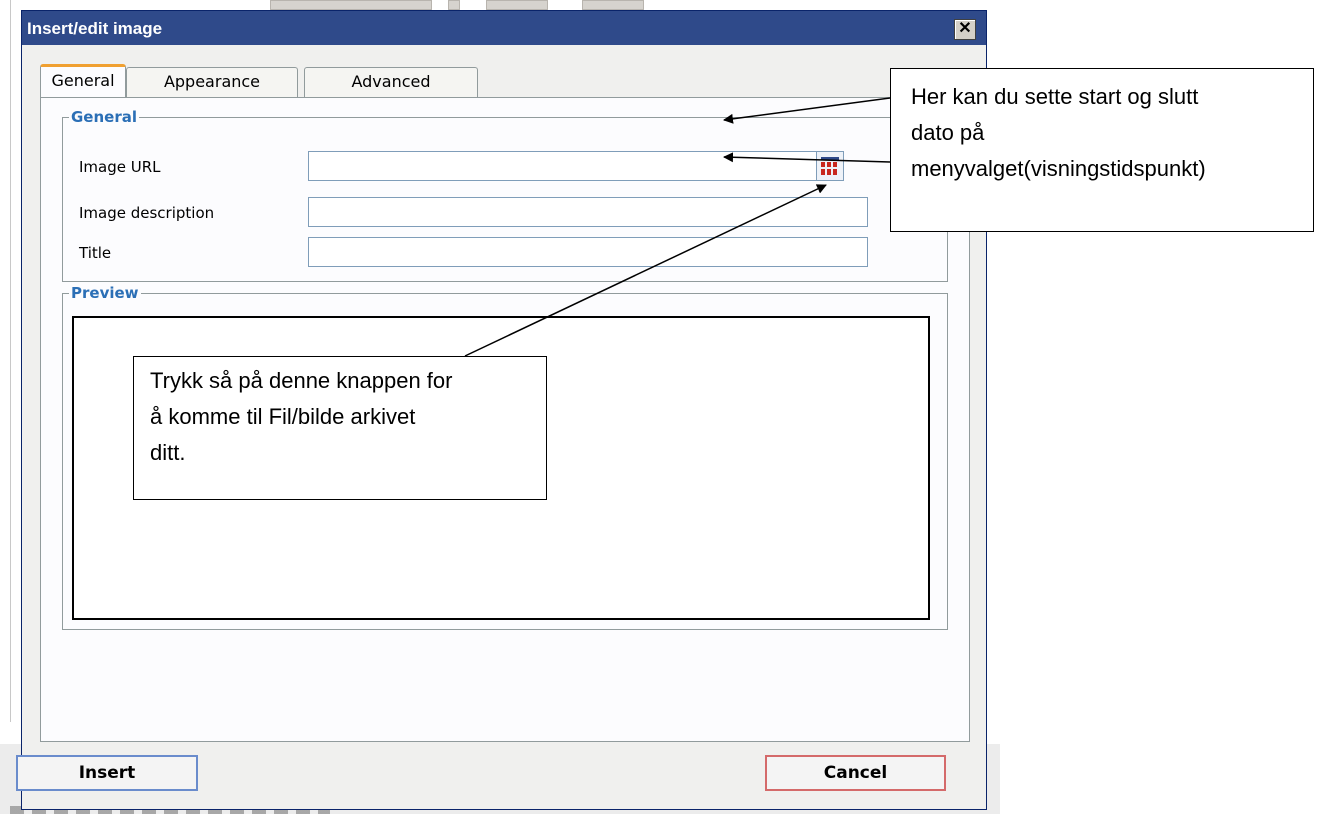  I want to click on annotation-arrows, so click(677, 227).